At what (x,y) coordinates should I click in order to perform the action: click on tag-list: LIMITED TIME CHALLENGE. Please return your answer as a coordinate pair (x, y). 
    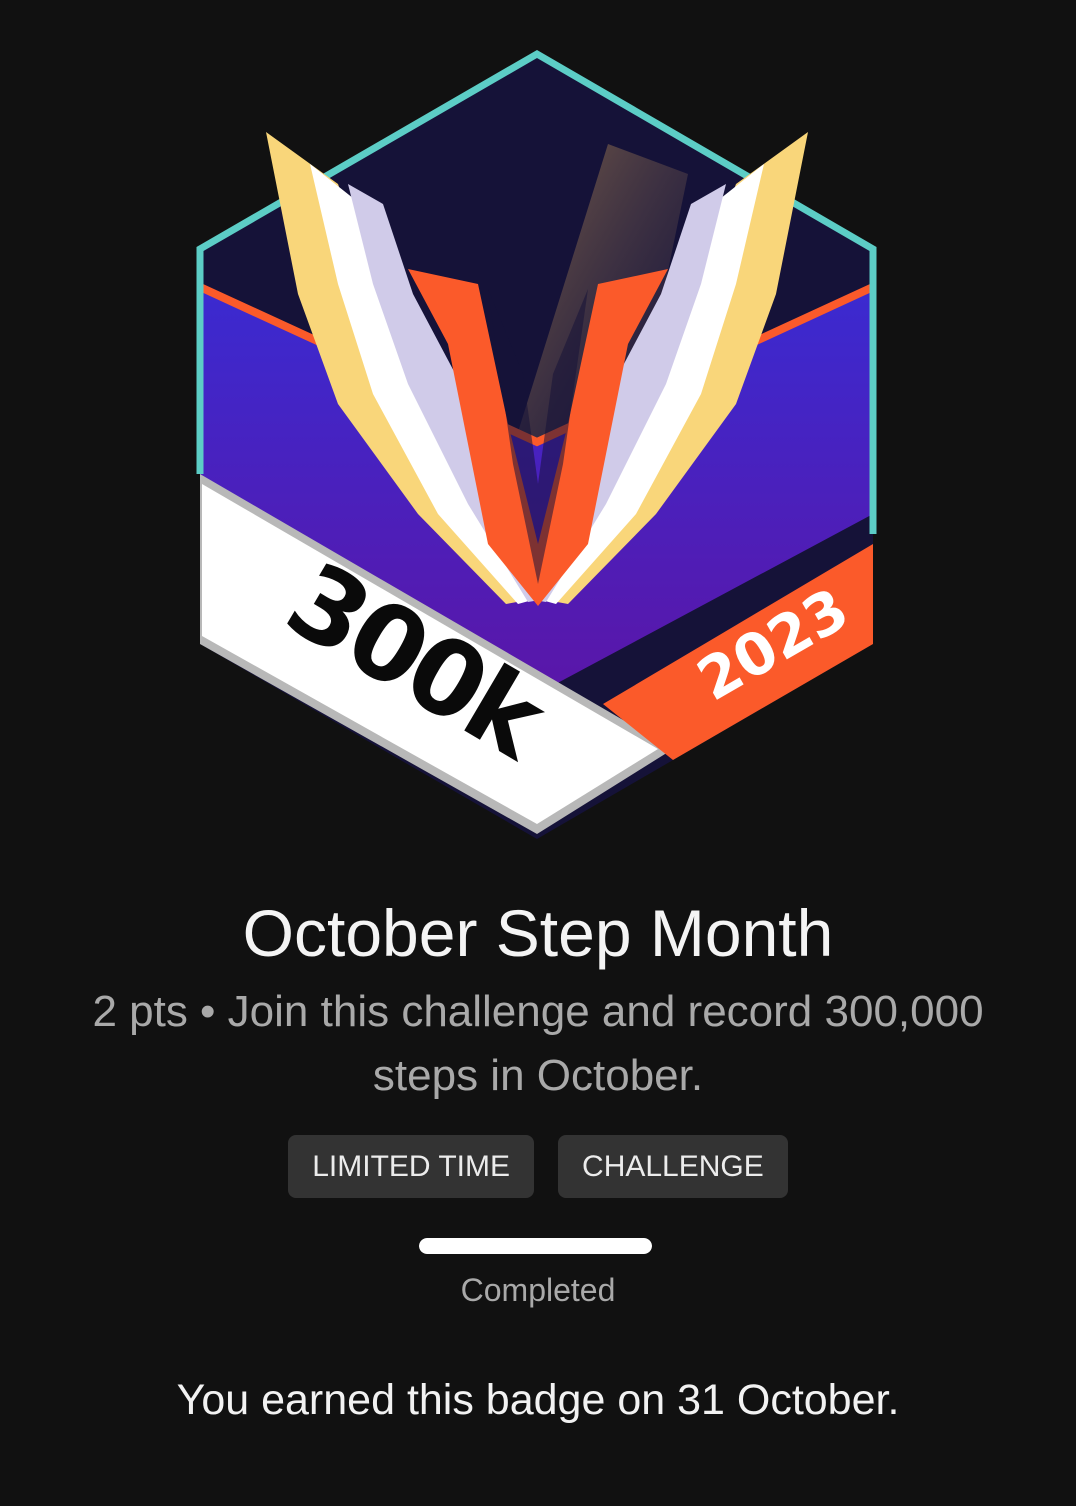
    Looking at the image, I should click on (538, 1166).